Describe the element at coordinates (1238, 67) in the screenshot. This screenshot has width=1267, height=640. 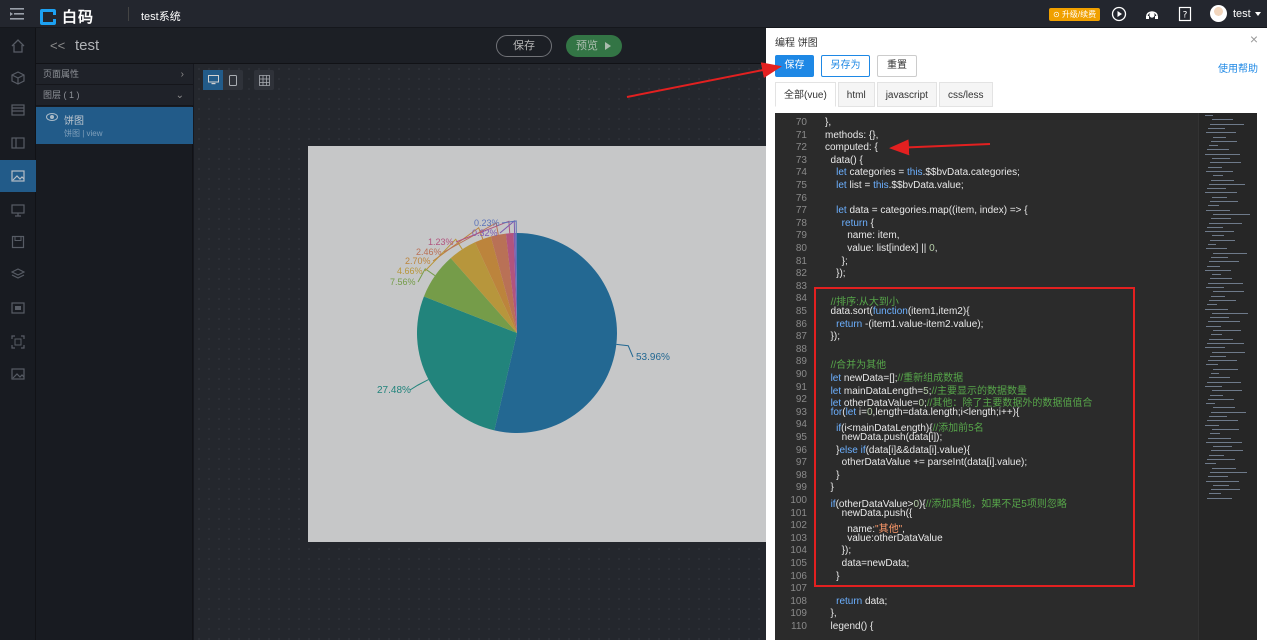
I see `help-link: 使用帮助` at that location.